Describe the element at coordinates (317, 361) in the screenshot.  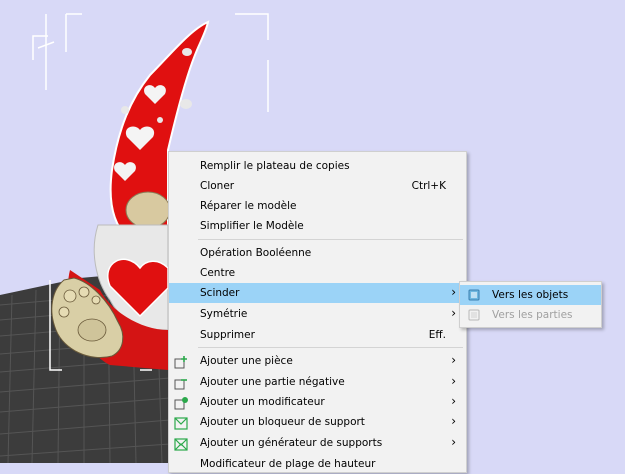
I see `menu-item-add-part: Ajouter une pièce ›` at that location.